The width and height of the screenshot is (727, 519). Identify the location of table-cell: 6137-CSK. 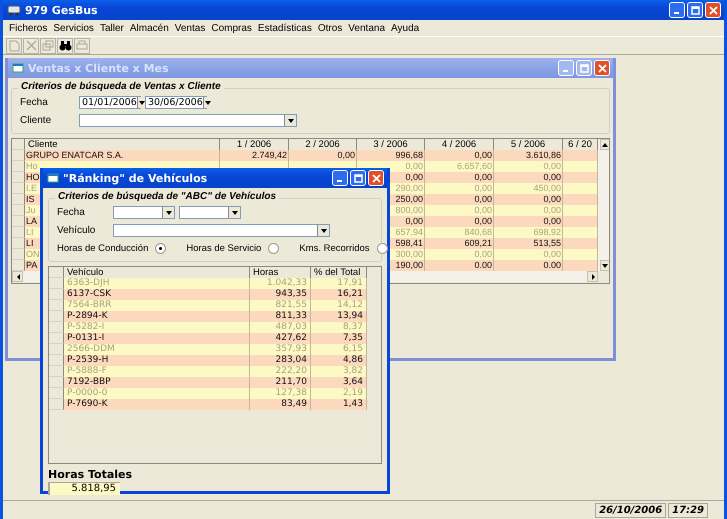
(157, 294).